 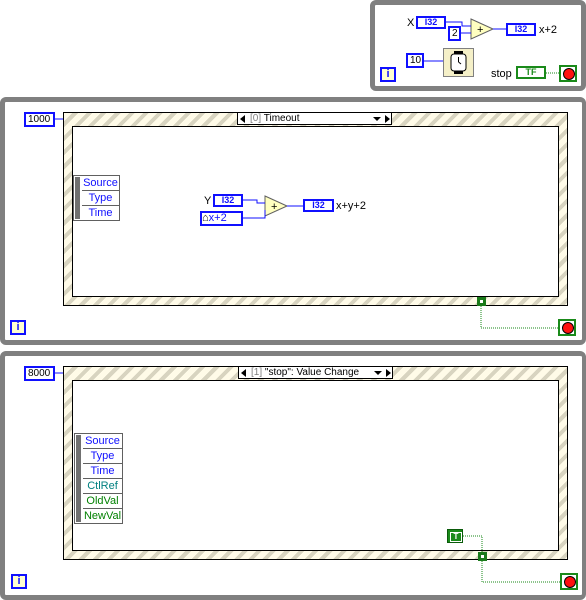 I want to click on top-while-loop, so click(x=478, y=45).